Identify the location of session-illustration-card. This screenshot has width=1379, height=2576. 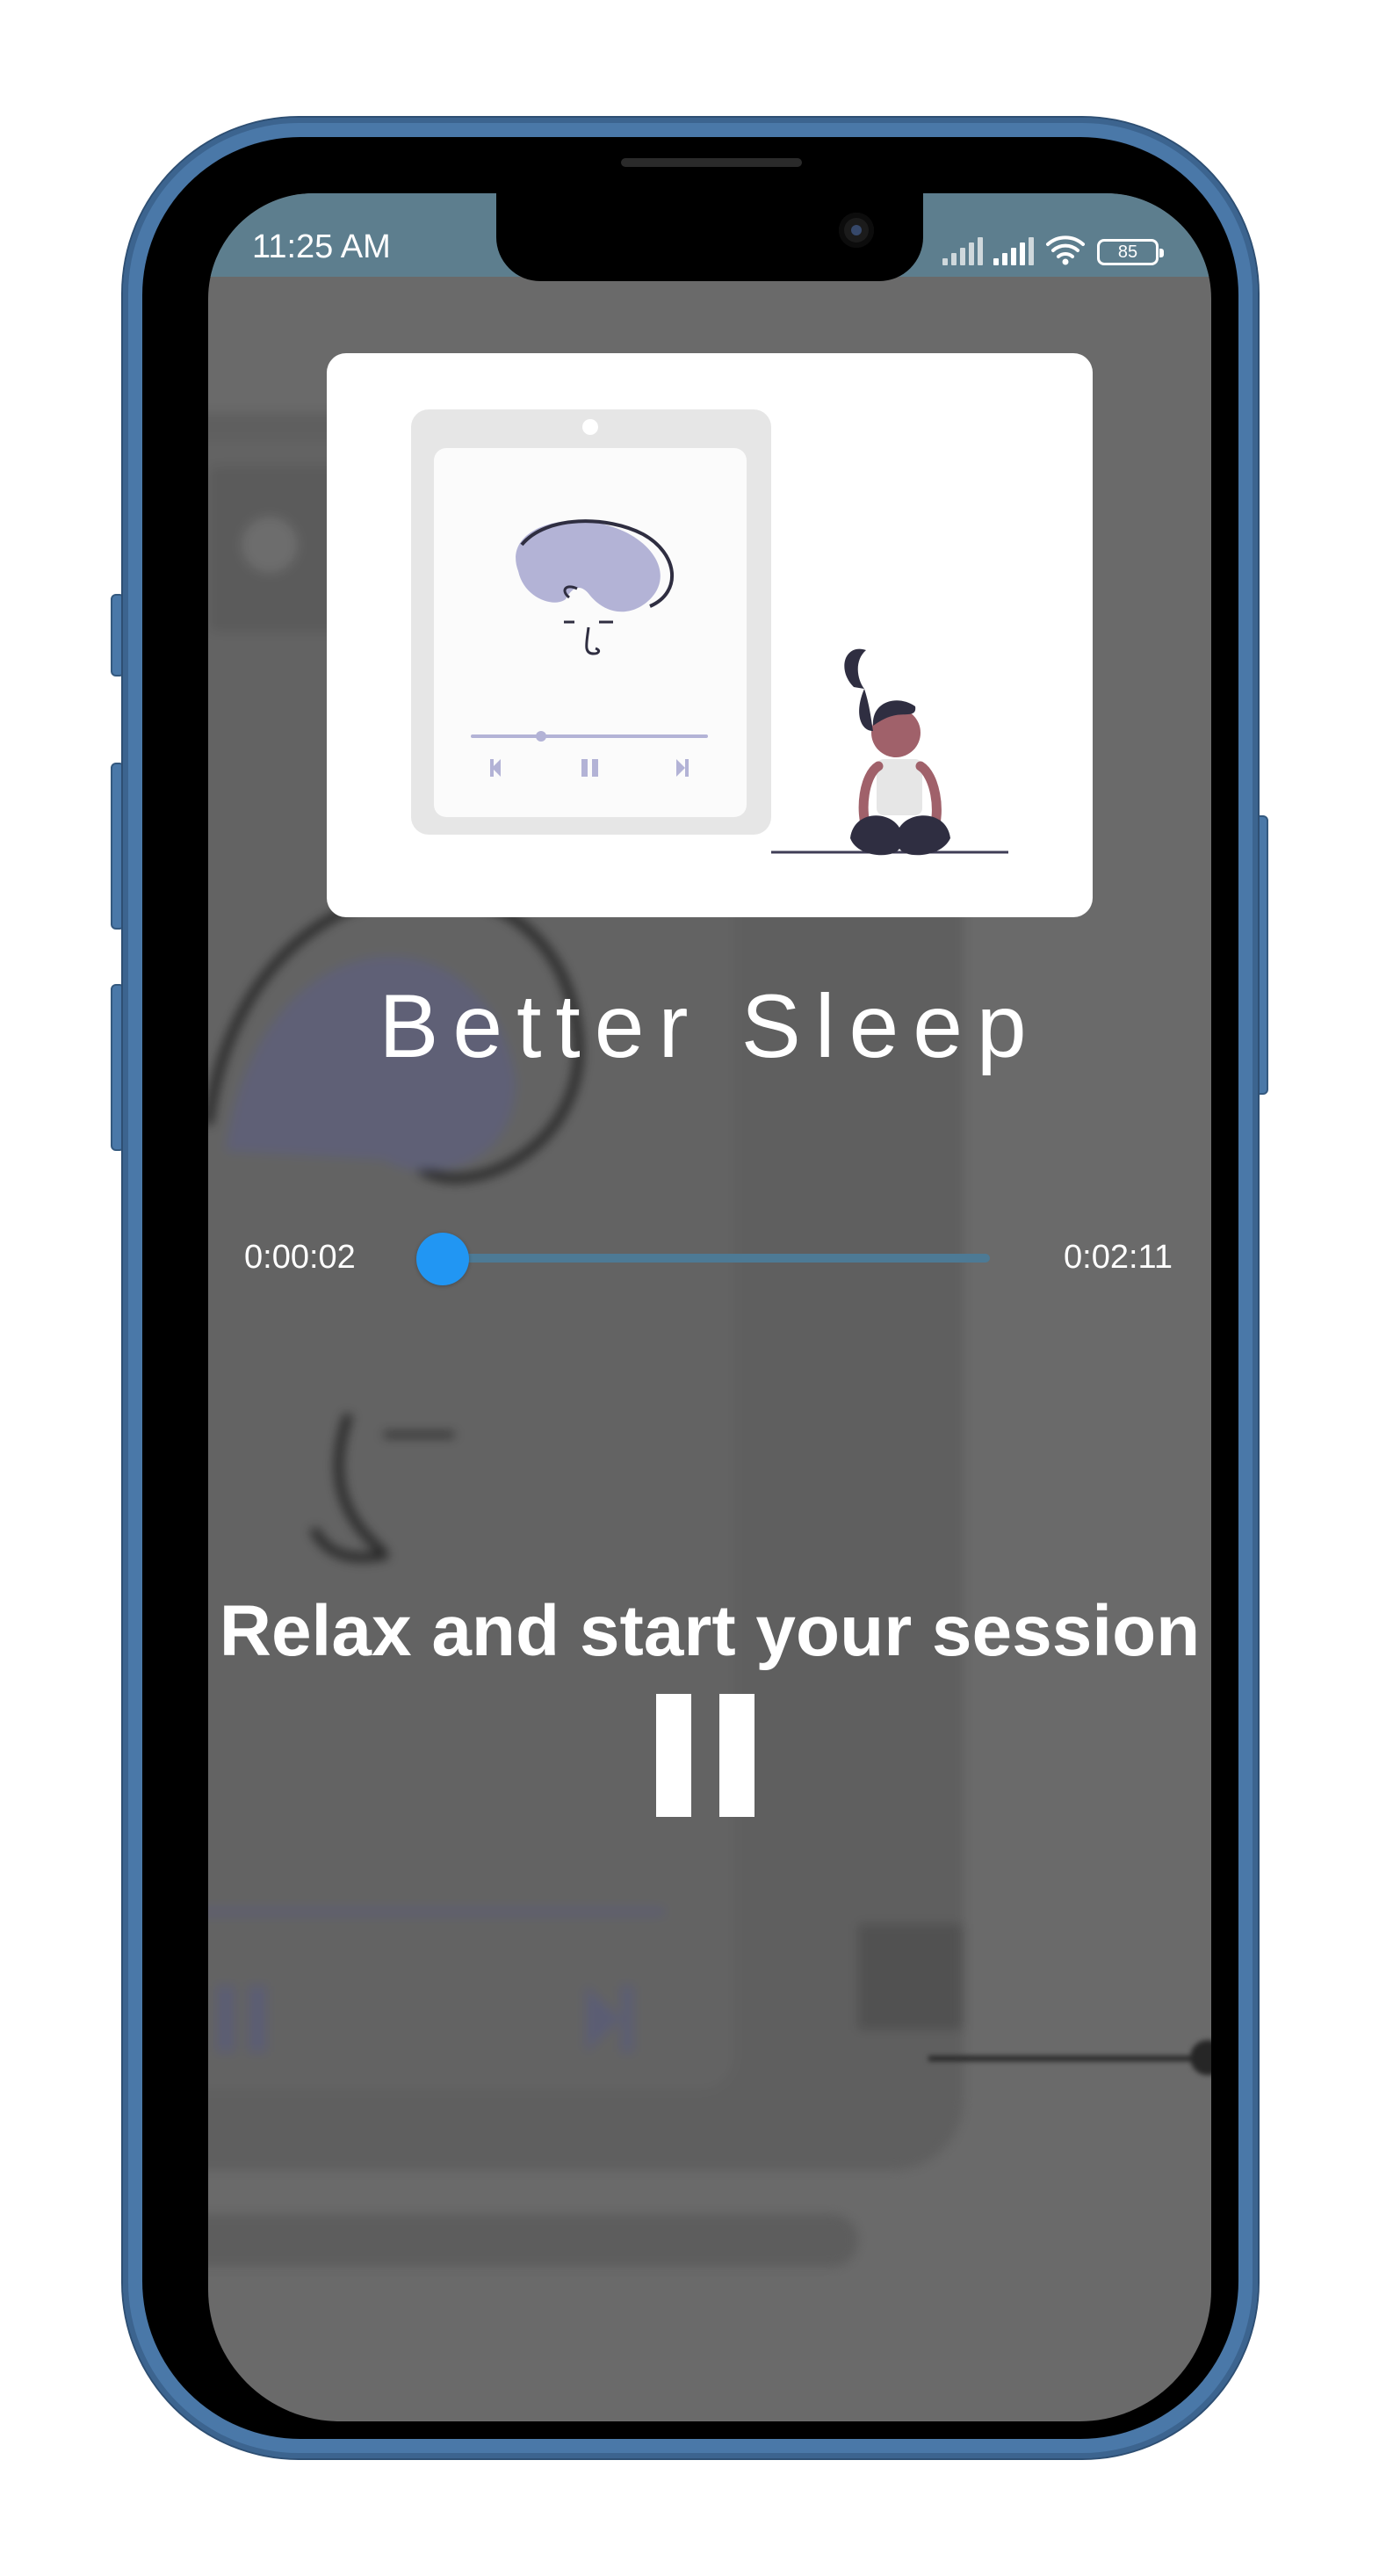
(710, 635).